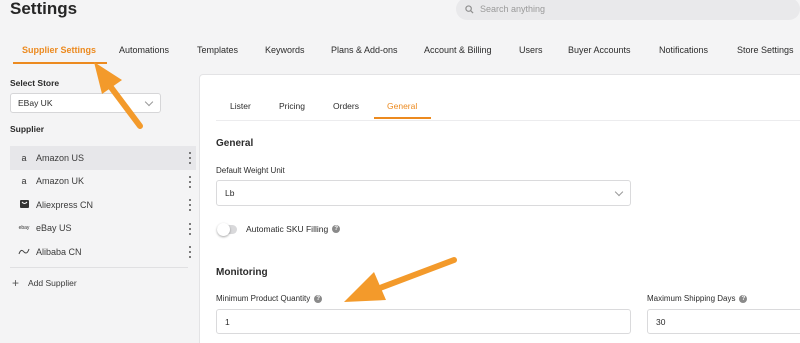 The height and width of the screenshot is (343, 800). I want to click on sidebar-divider, so click(99, 267).